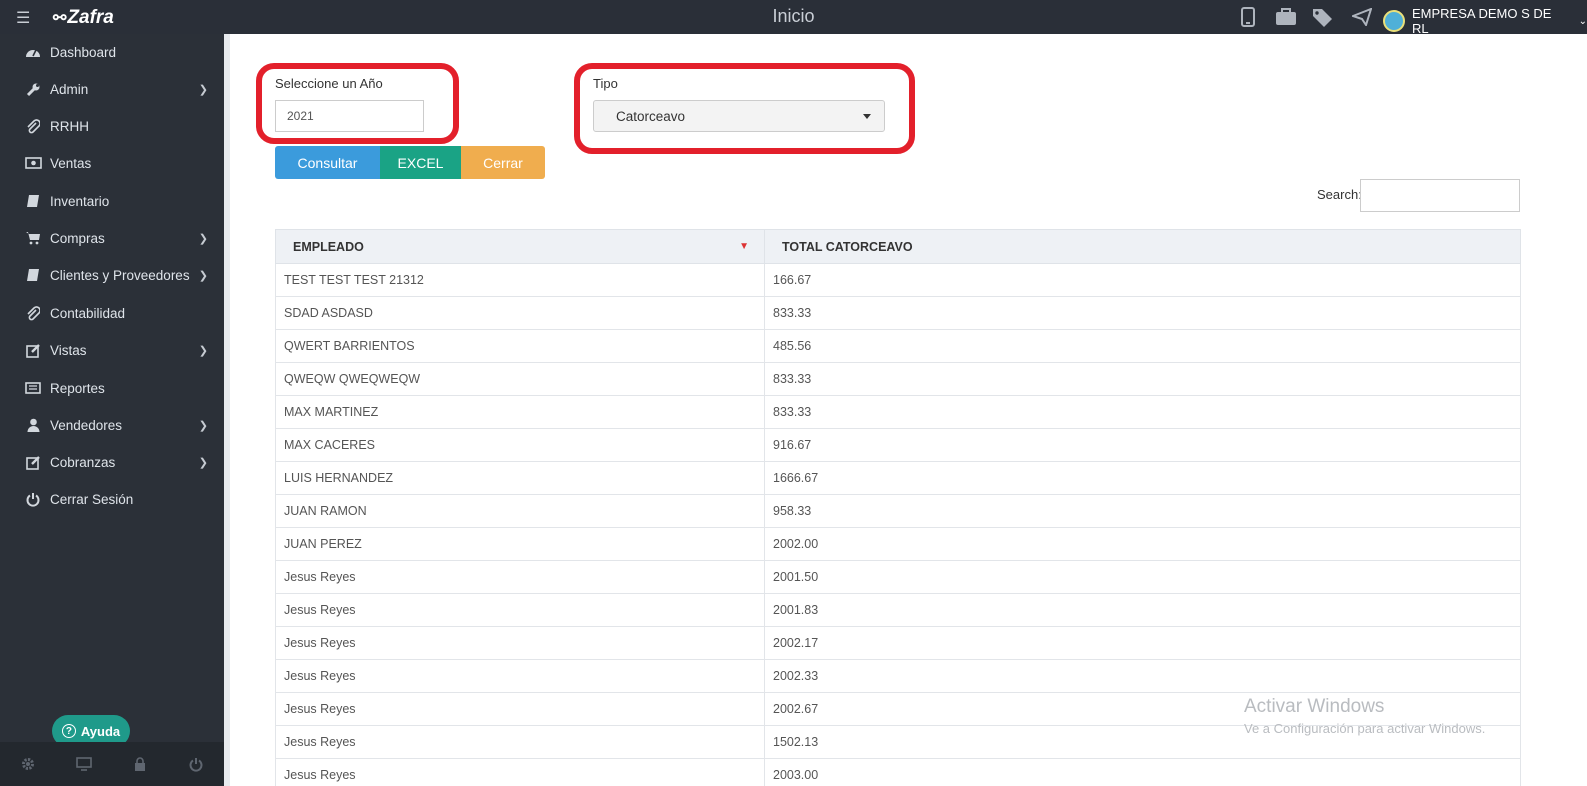  I want to click on sidebar-item-clientes-proveedores: Clientes y Proveedores ❯, so click(112, 275).